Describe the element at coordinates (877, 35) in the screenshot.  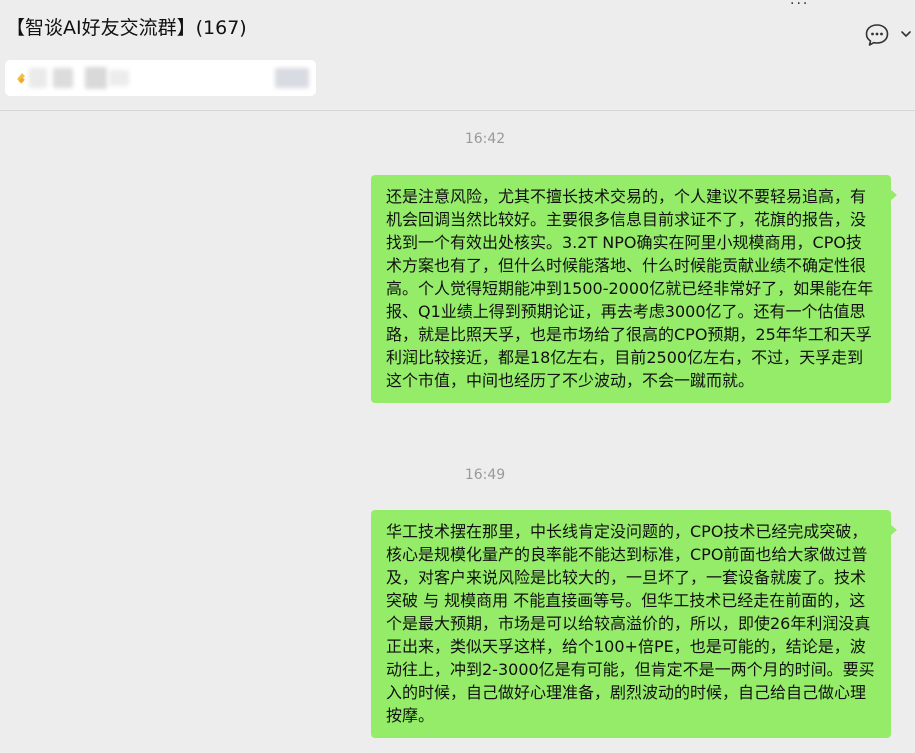
I see `chat-bubble-icon` at that location.